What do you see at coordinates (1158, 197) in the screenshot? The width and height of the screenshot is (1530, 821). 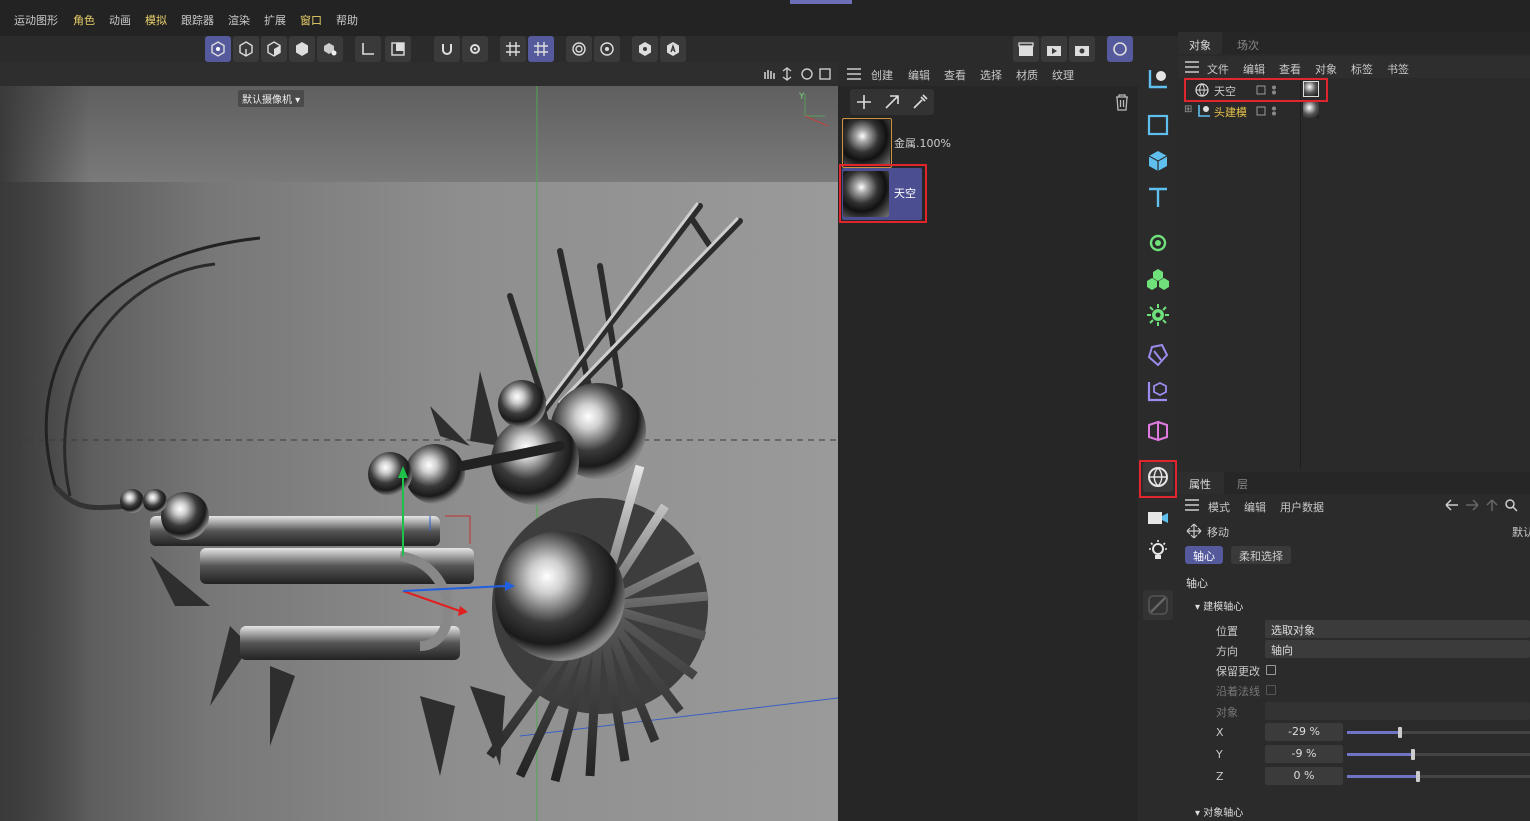 I see `text-button` at bounding box center [1158, 197].